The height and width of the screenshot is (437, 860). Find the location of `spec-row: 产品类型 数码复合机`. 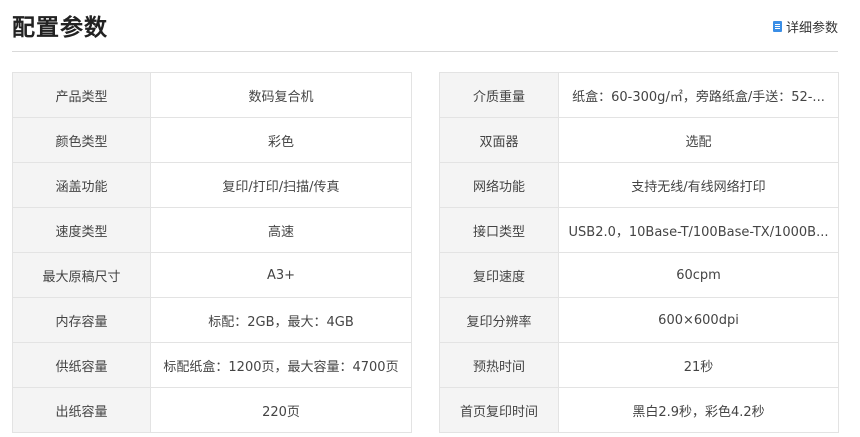

spec-row: 产品类型 数码复合机 is located at coordinates (212, 95).